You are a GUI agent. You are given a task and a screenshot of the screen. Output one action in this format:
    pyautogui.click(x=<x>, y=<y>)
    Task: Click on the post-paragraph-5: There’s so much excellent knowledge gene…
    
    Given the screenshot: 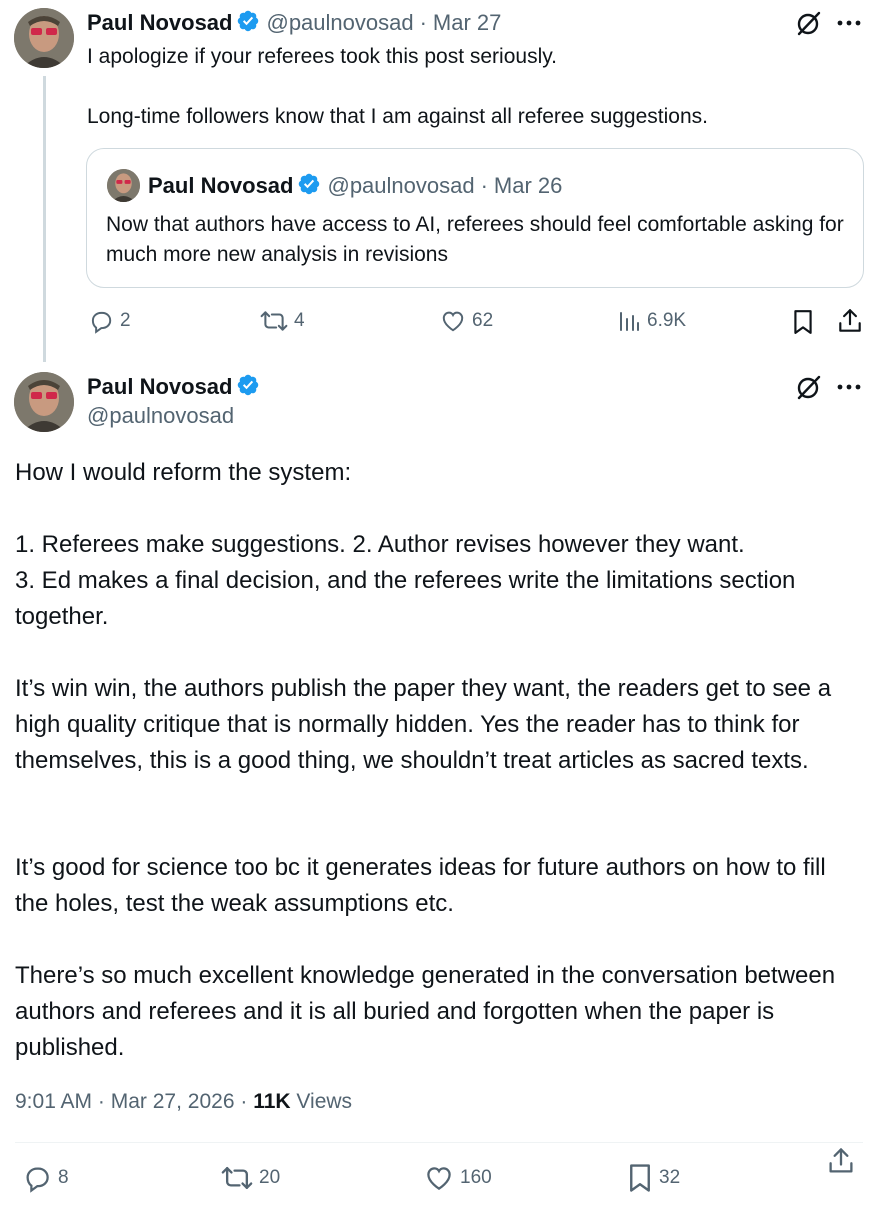 What is the action you would take?
    pyautogui.click(x=428, y=1011)
    